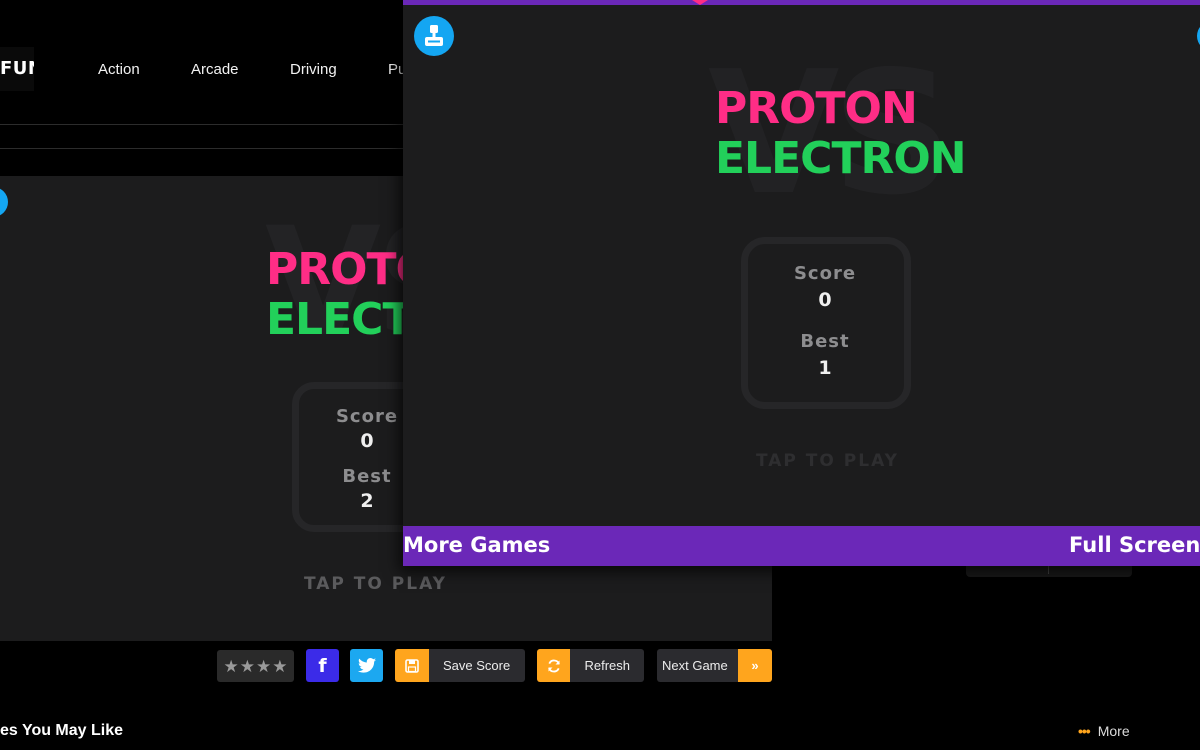  Describe the element at coordinates (1113, 731) in the screenshot. I see `more-label: More` at that location.